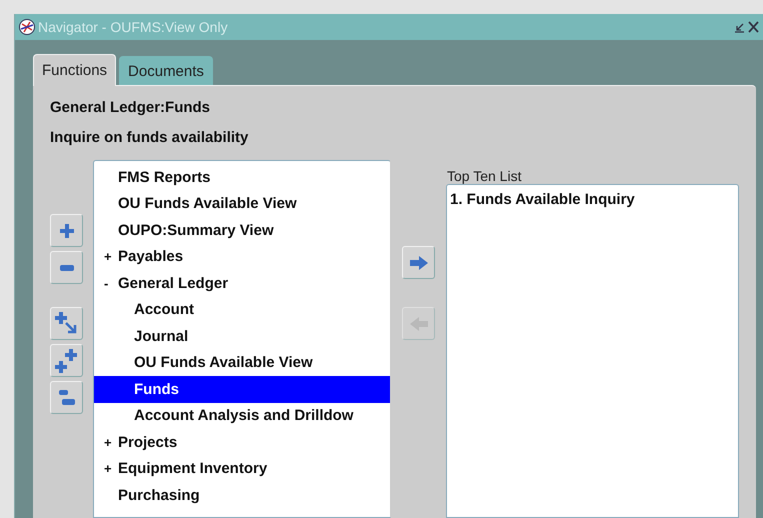 This screenshot has width=763, height=518. I want to click on tree-item: + Payables, so click(242, 257).